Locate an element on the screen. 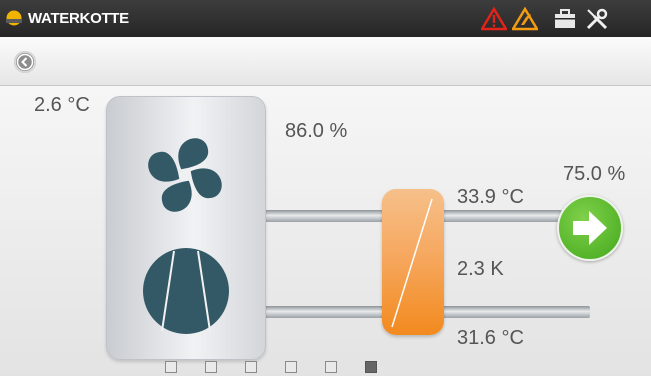 Image resolution: width=651 pixels, height=376 pixels. return-pipe-right is located at coordinates (516, 312).